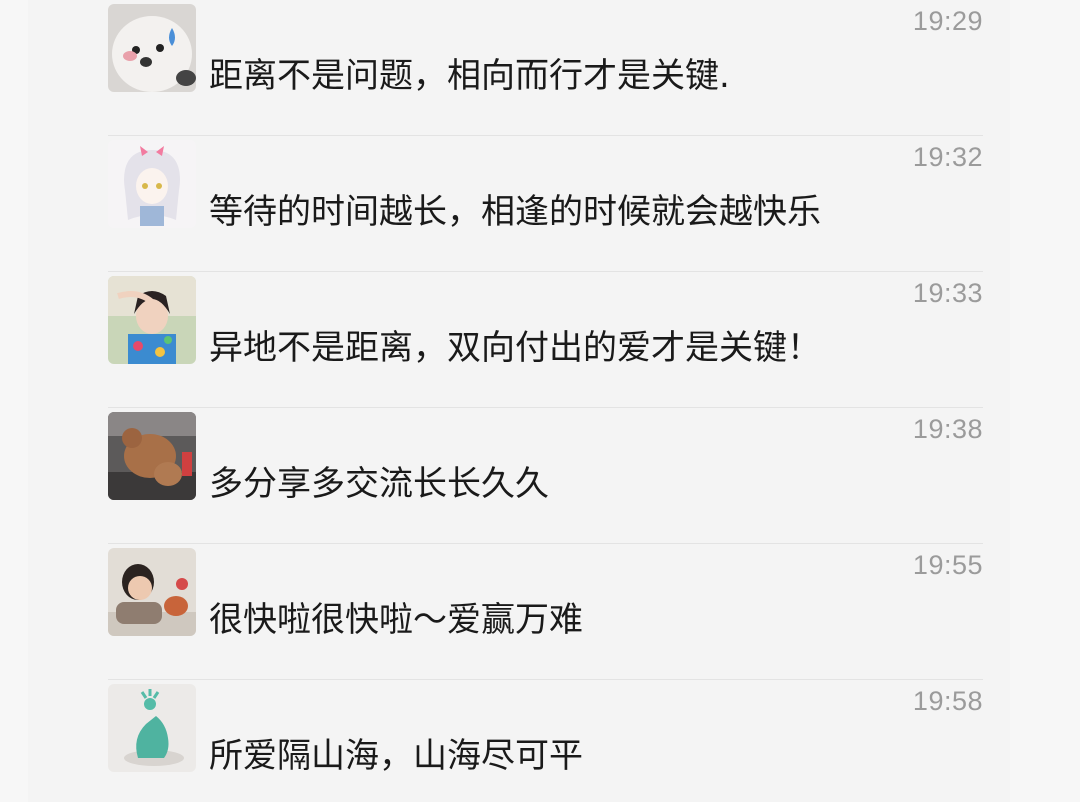  Describe the element at coordinates (947, 21) in the screenshot. I see `comment-time: 19:29` at that location.